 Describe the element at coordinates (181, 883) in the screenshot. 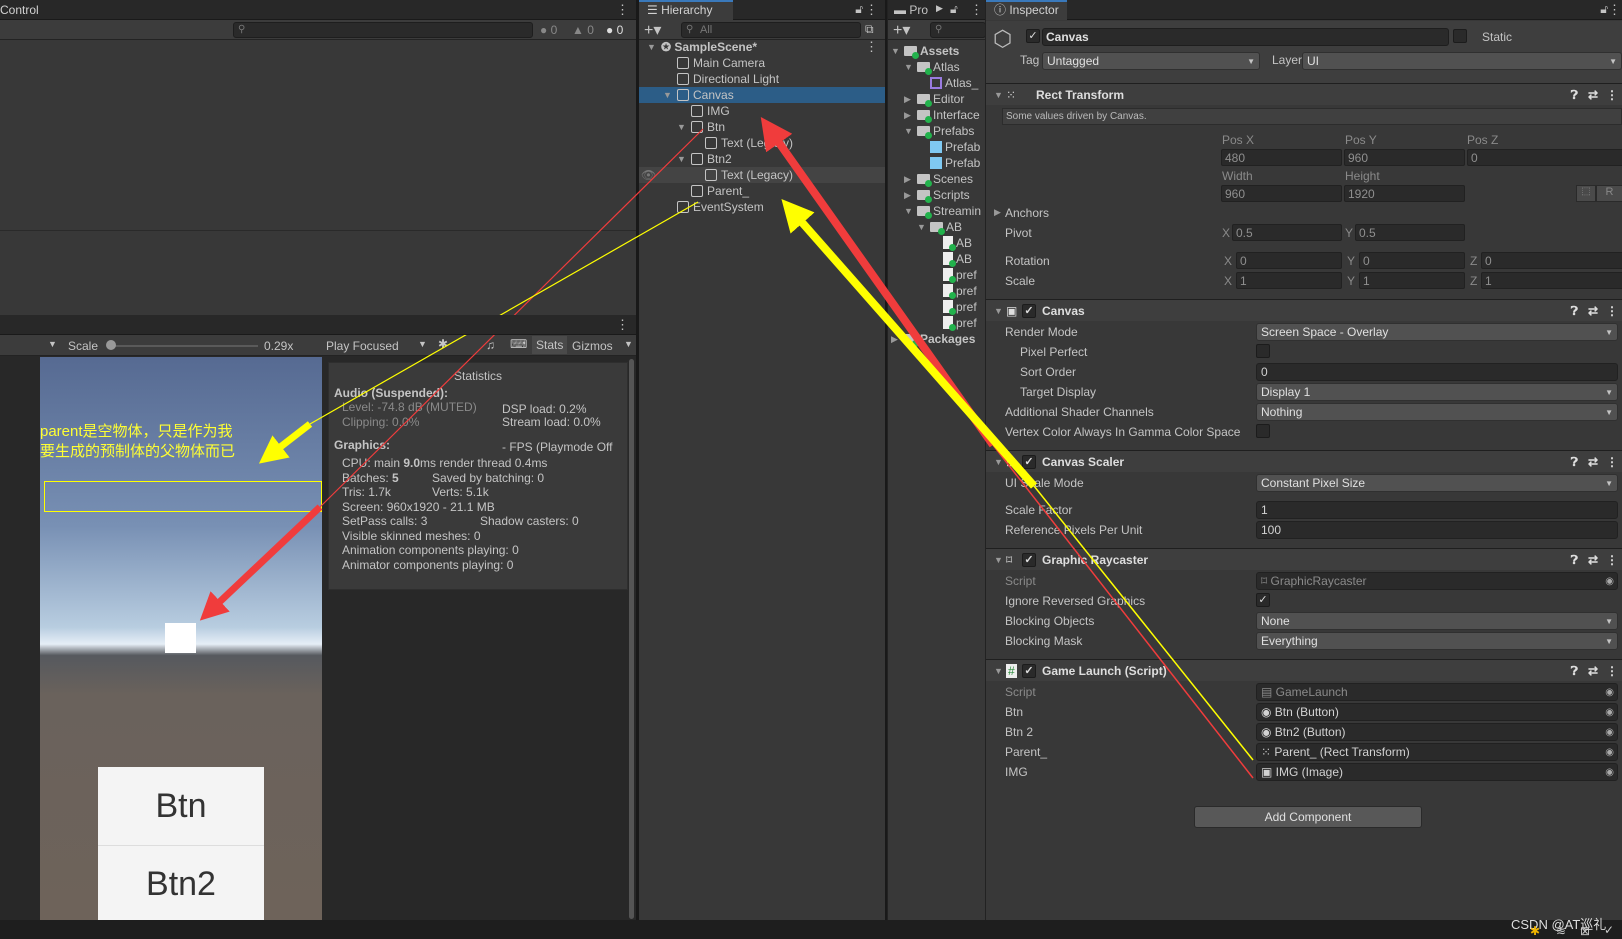

I see `btn2-button: Btn2` at that location.